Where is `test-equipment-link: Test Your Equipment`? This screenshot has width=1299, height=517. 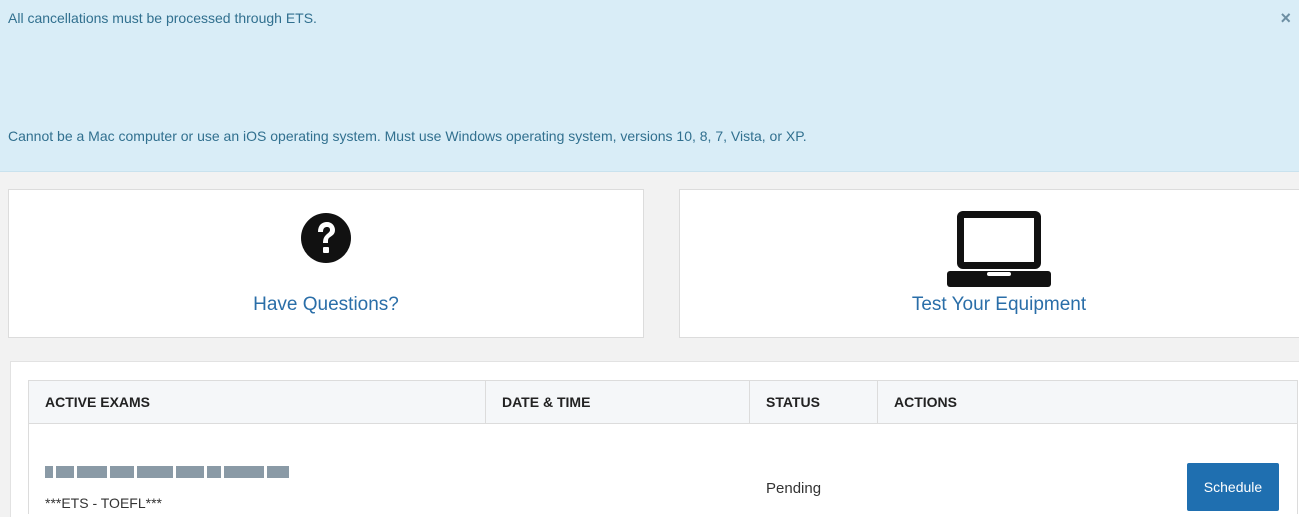 test-equipment-link: Test Your Equipment is located at coordinates (989, 305).